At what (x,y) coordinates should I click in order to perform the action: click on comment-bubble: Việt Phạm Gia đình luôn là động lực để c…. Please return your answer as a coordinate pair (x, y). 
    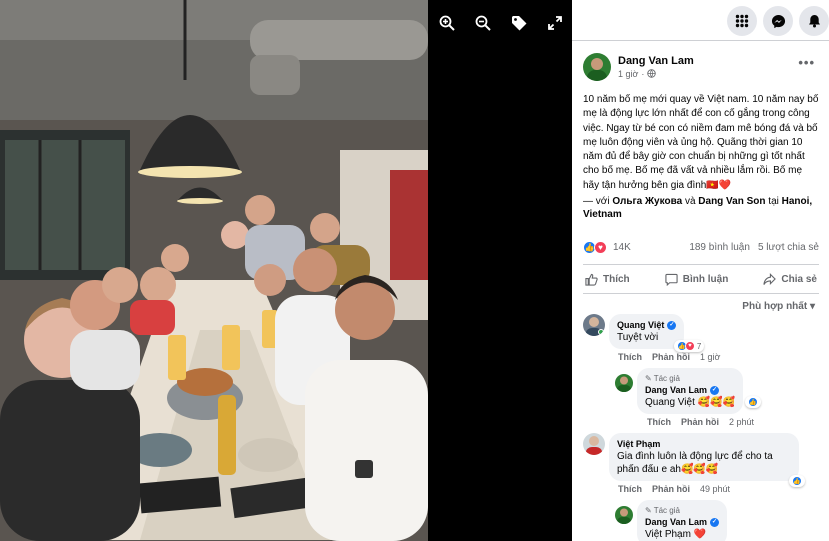
    Looking at the image, I should click on (707, 460).